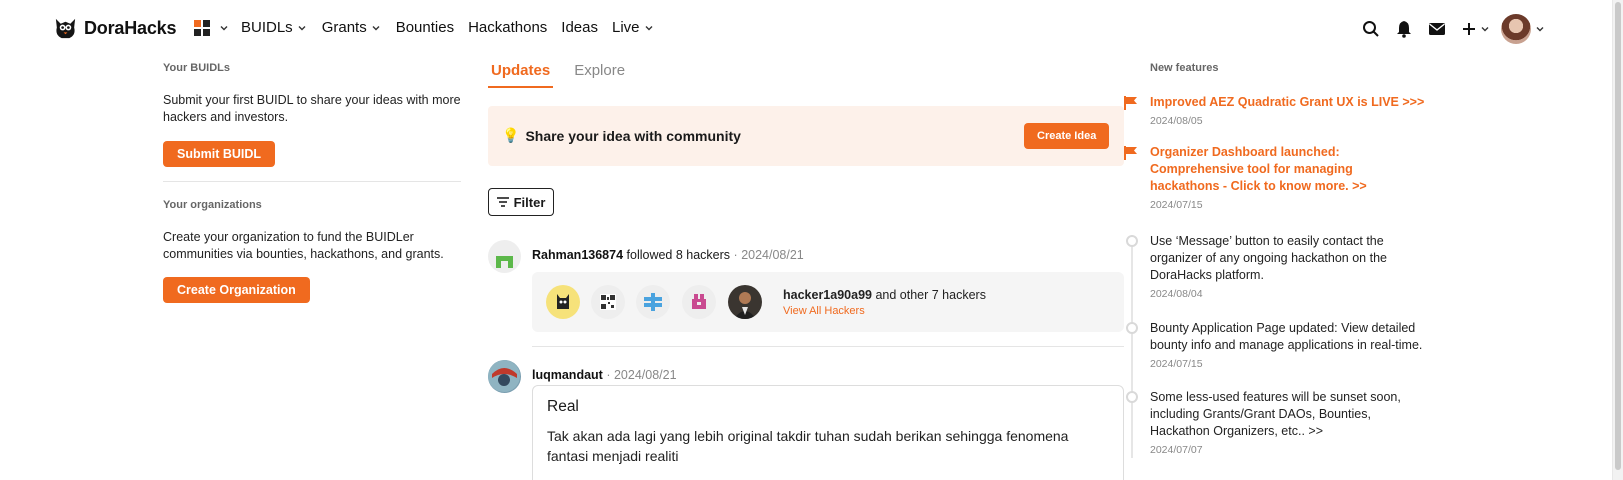 The width and height of the screenshot is (1623, 480). Describe the element at coordinates (678, 255) in the screenshot. I see `feed-action: followed 8 hackers` at that location.